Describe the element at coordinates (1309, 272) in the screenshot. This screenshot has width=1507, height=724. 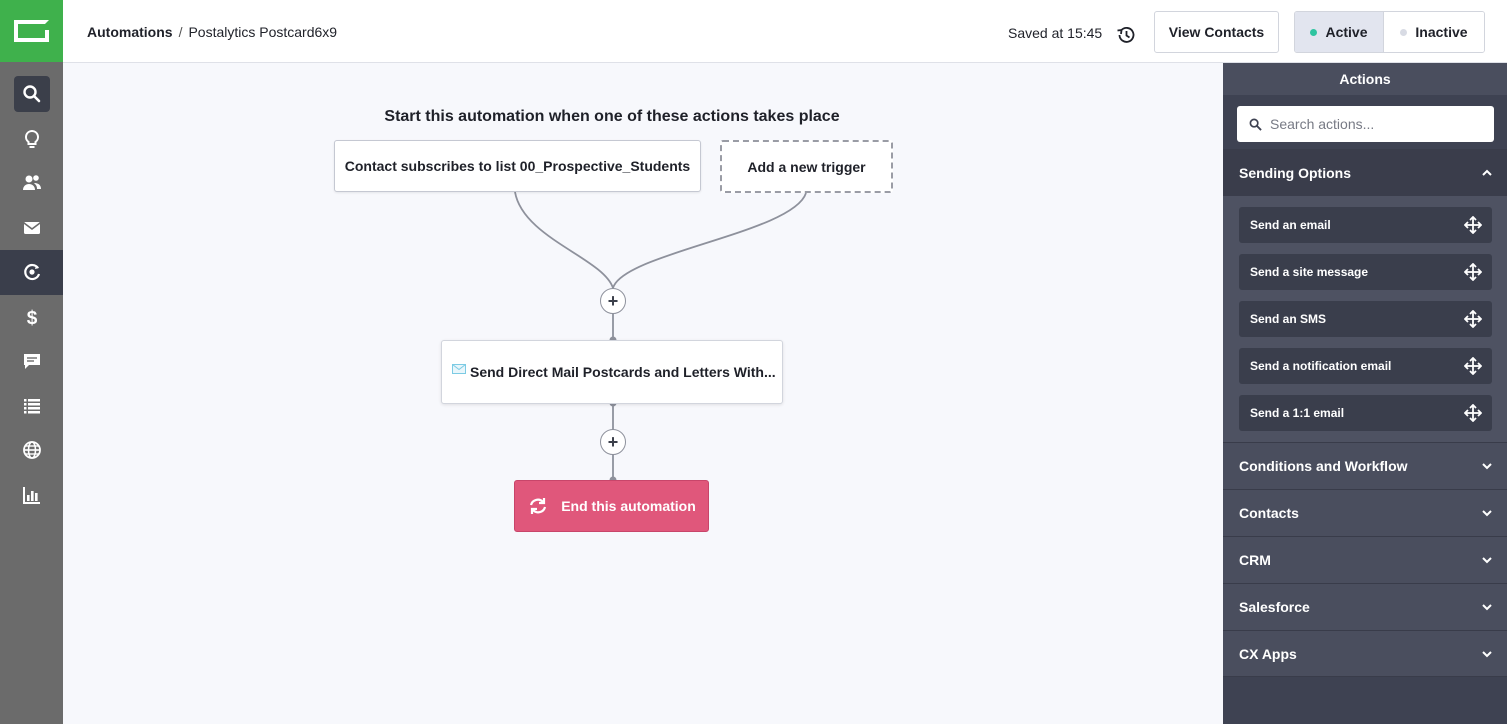
I see `action-label: Send a site message` at that location.